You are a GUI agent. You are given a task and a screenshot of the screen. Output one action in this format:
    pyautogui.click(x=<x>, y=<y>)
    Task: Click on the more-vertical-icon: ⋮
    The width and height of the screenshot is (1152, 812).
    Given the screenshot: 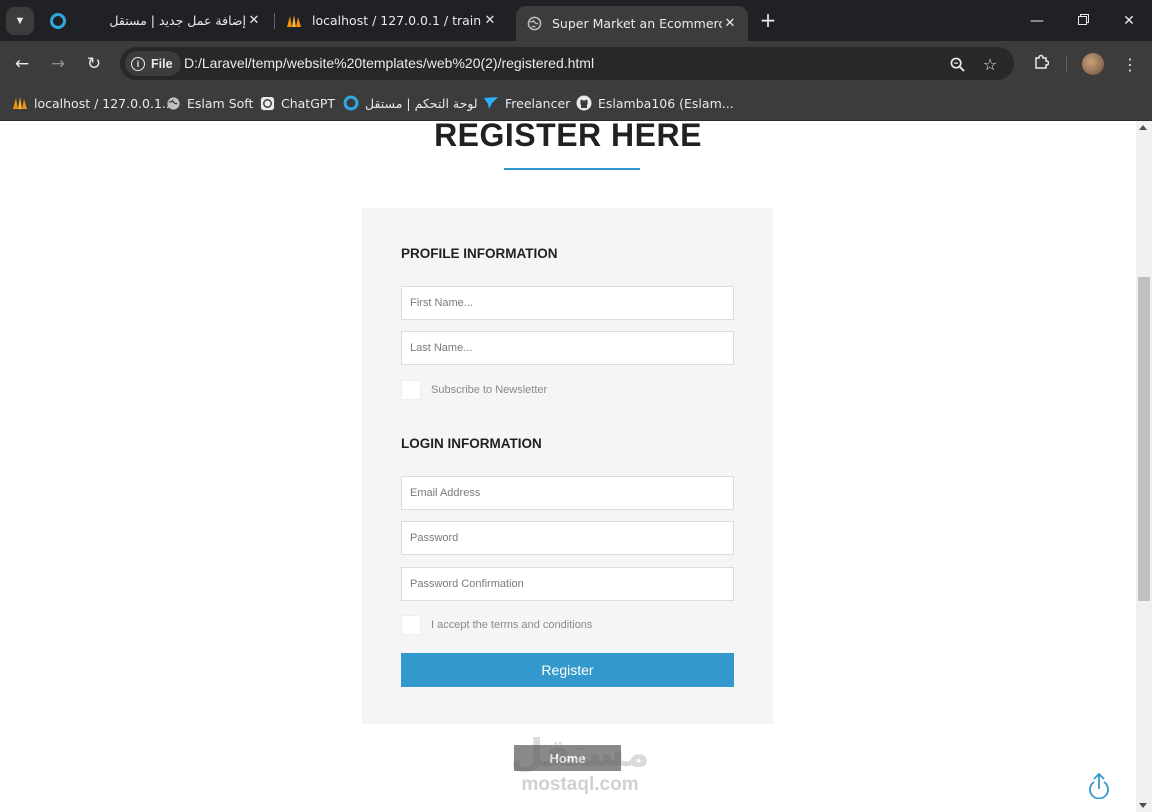 What is the action you would take?
    pyautogui.click(x=1130, y=64)
    